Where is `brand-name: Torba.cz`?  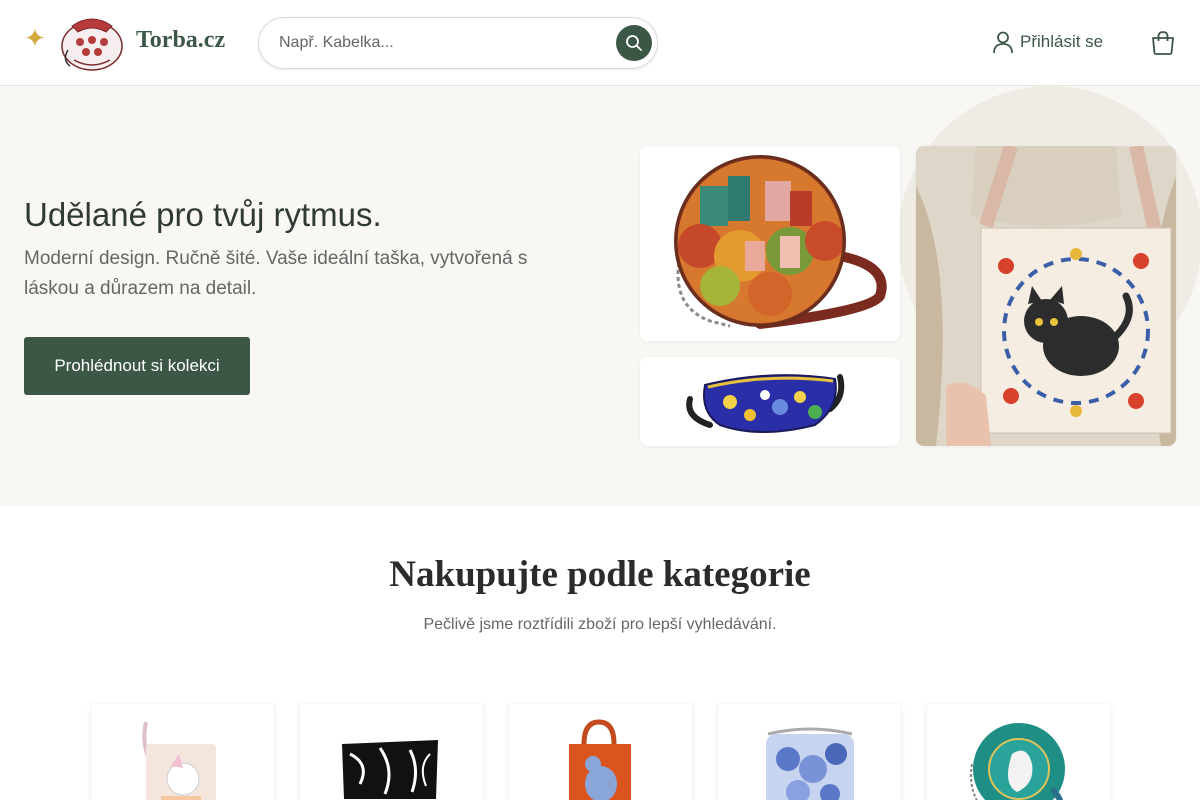 brand-name: Torba.cz is located at coordinates (180, 40).